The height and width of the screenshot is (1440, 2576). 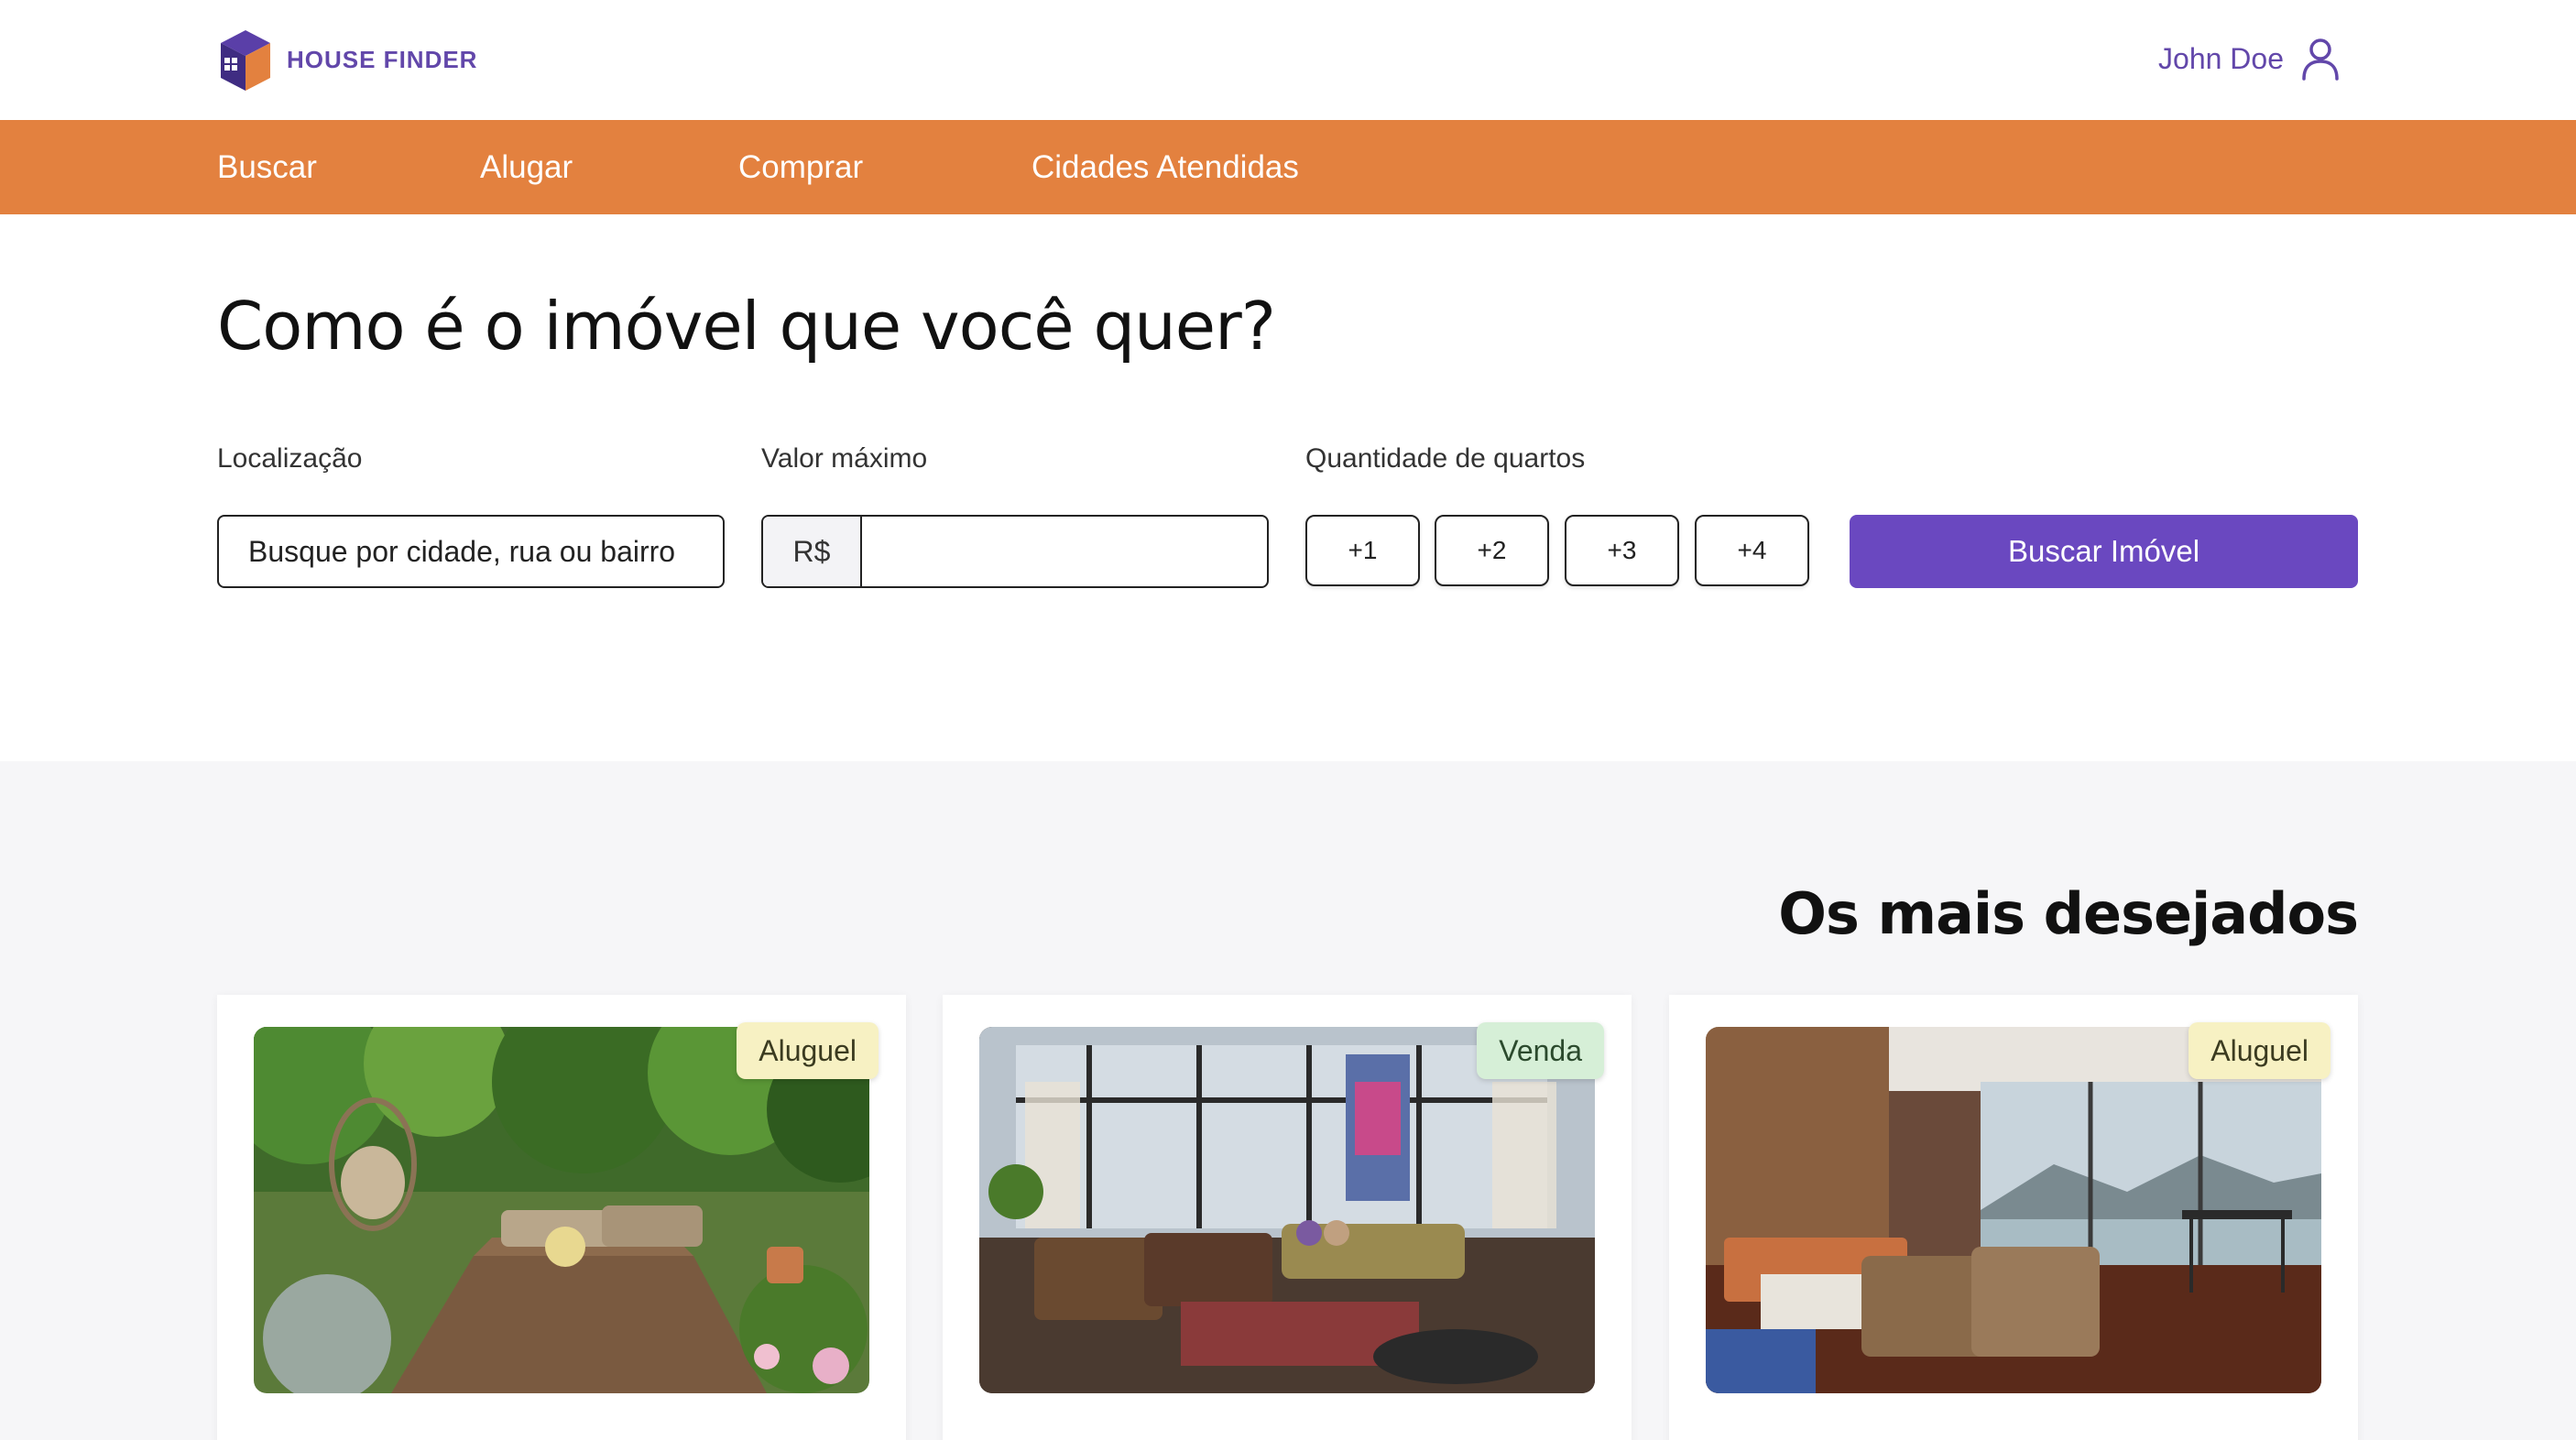 What do you see at coordinates (2069, 913) in the screenshot?
I see `featured-title: Os mais desejados` at bounding box center [2069, 913].